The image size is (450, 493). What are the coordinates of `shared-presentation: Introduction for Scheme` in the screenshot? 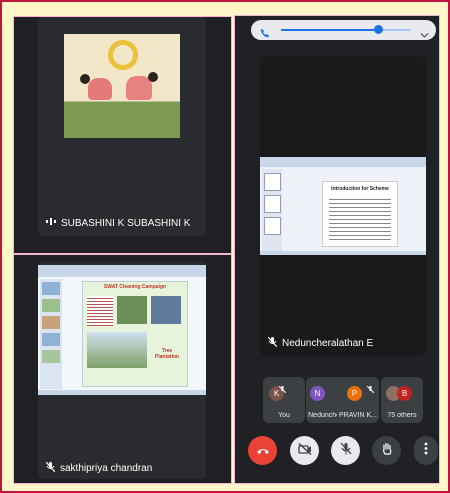 It's located at (343, 206).